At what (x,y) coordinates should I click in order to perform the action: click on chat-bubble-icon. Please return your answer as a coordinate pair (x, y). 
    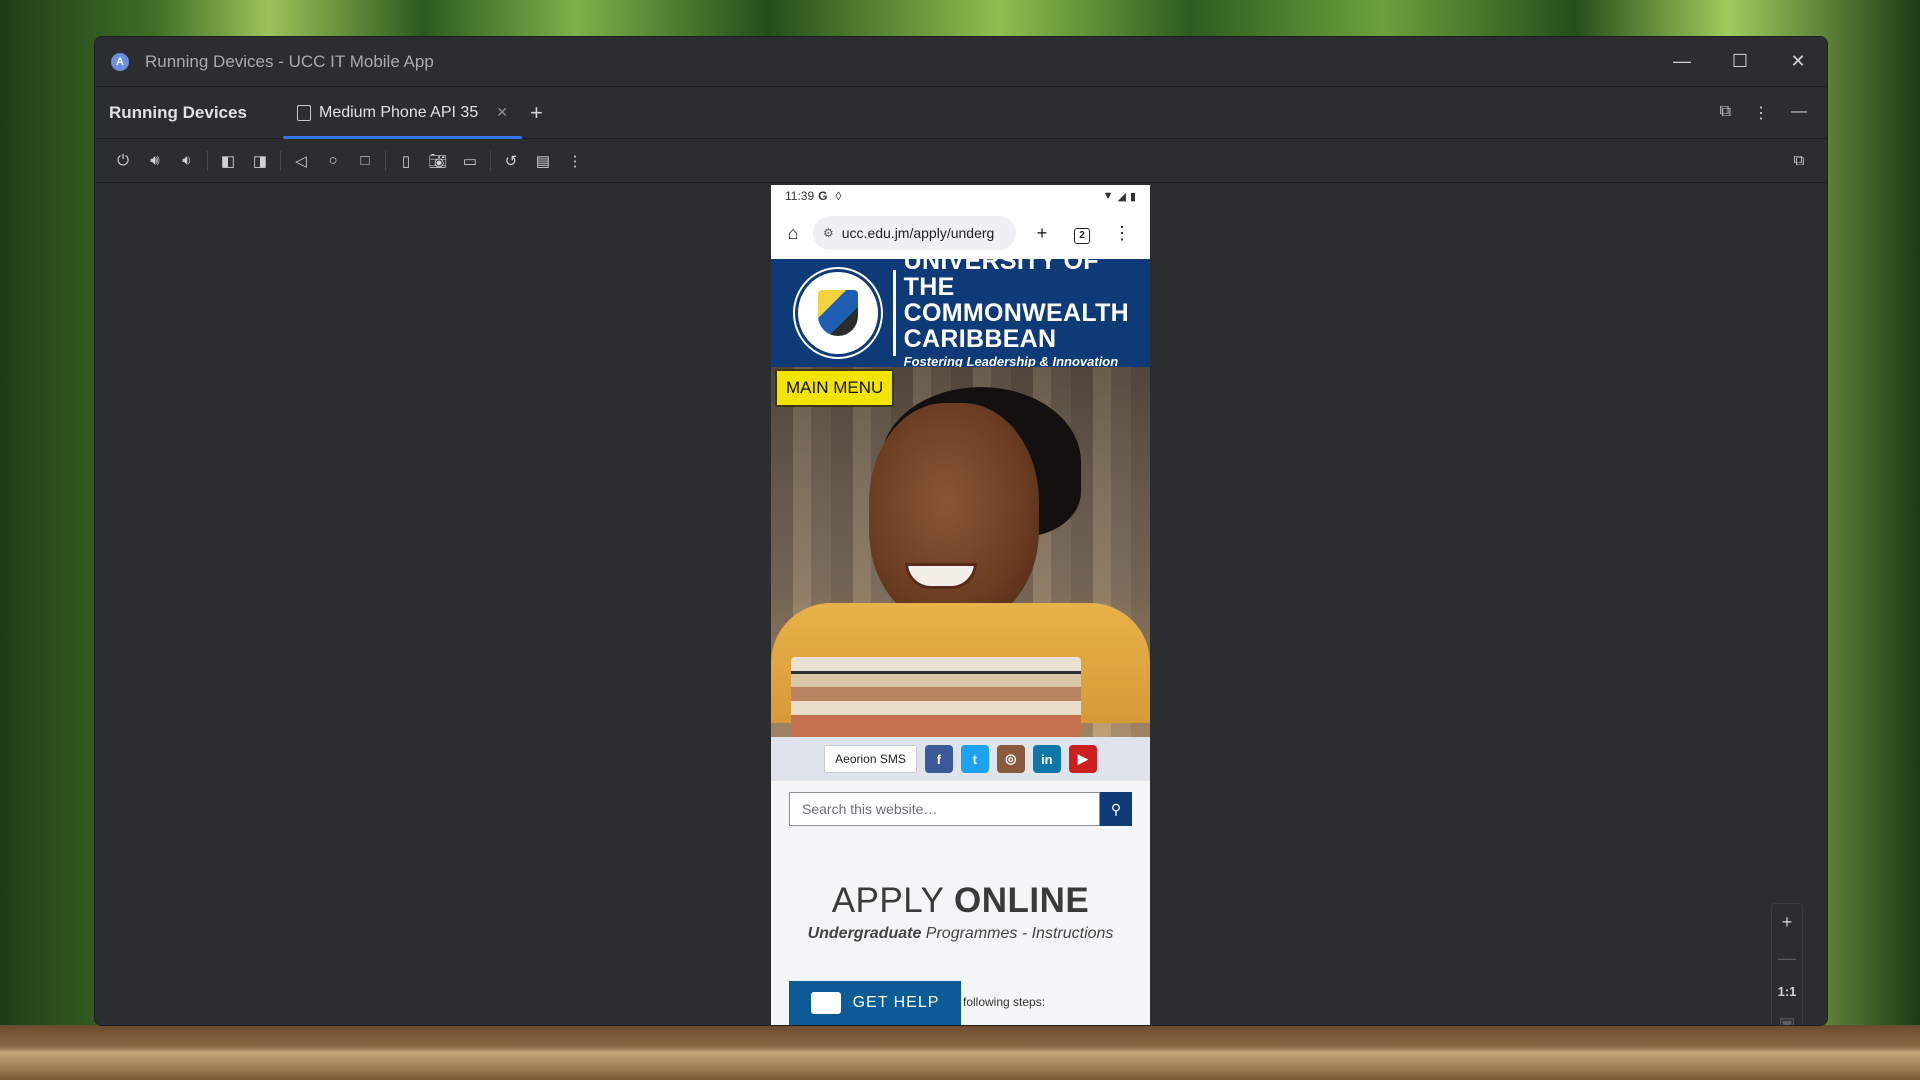
    Looking at the image, I should click on (825, 1003).